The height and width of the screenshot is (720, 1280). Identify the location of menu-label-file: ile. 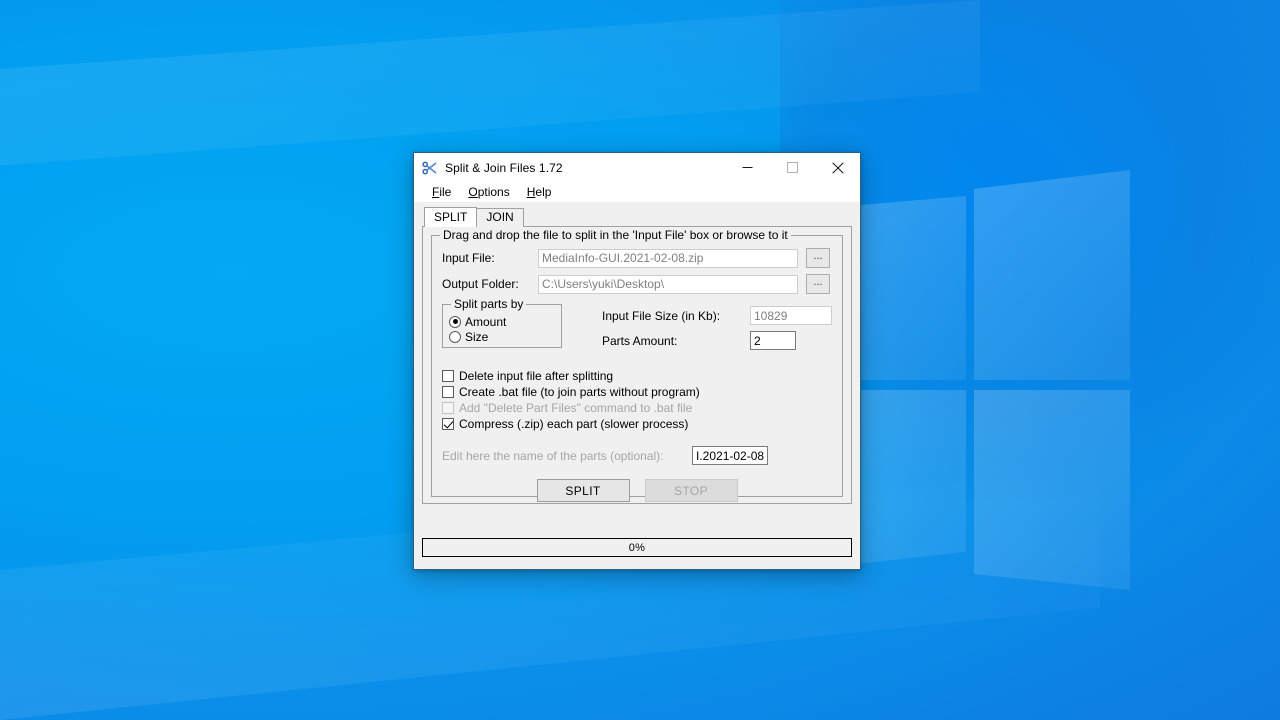
(445, 192).